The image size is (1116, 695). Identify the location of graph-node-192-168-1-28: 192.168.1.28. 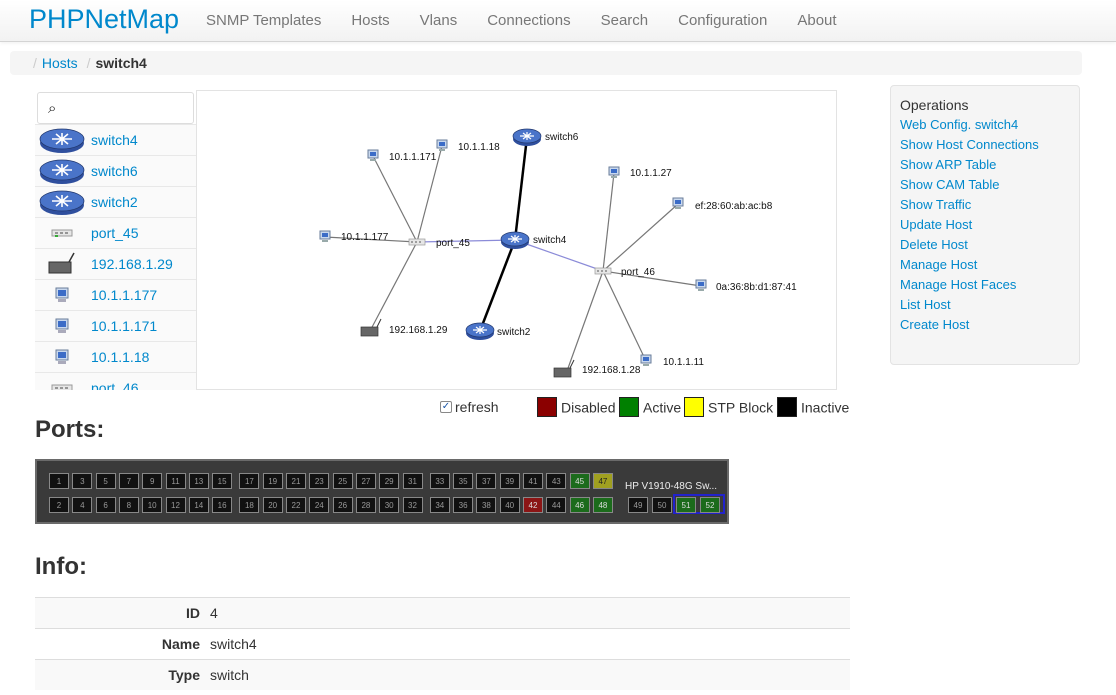
(597, 368).